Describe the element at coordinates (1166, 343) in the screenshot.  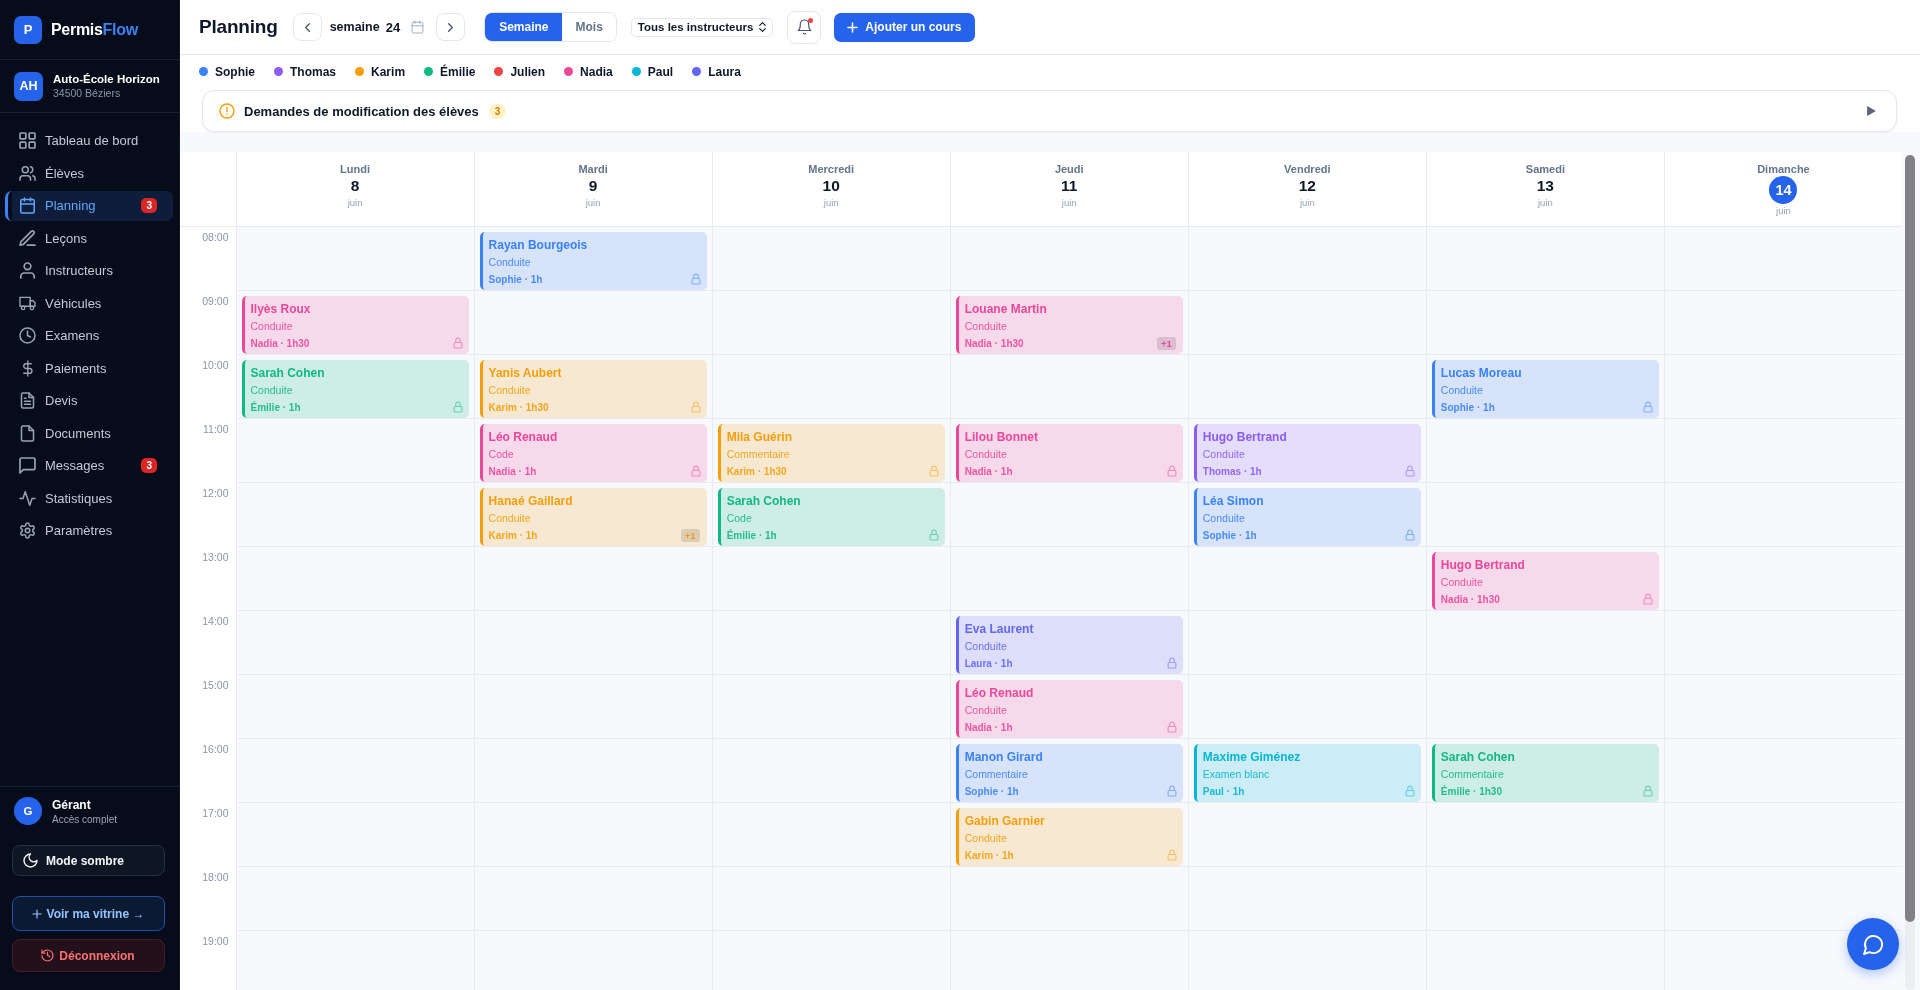
I see `more-badge: +1` at that location.